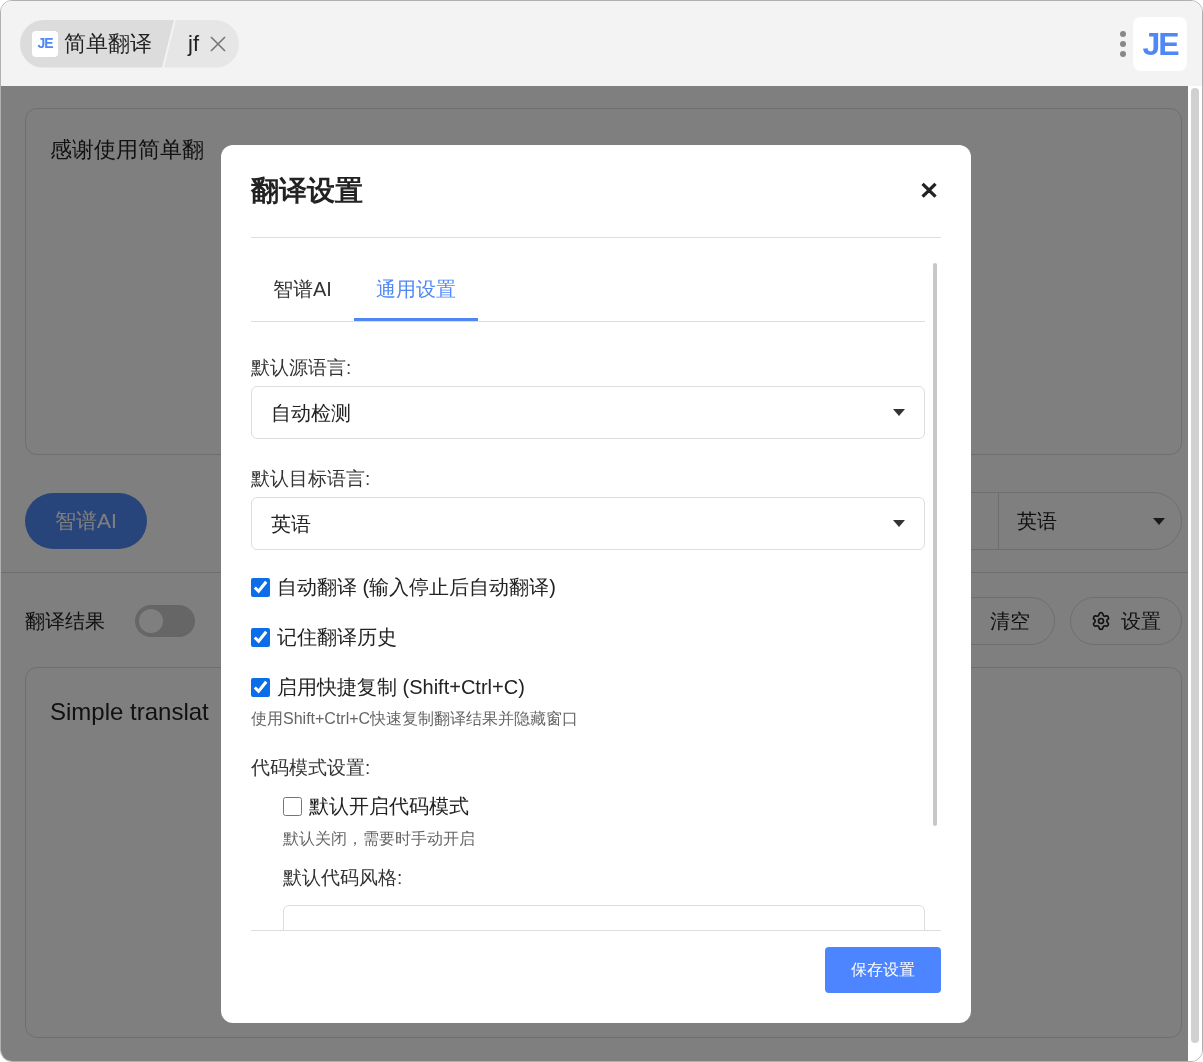  I want to click on result-label: 翻译结果, so click(65, 621).